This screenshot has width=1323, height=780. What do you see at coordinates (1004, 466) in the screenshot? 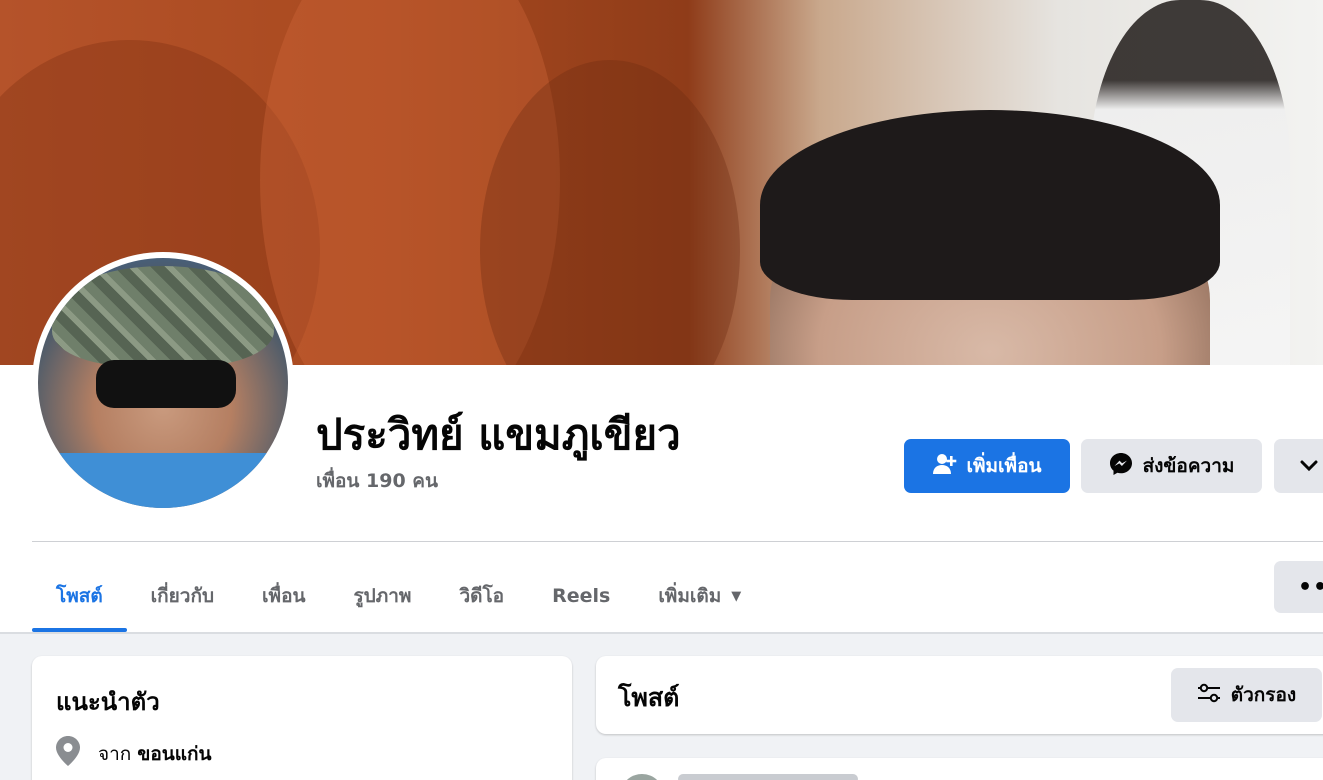
I see `add-friend-label: เพิ่มเพื่อน` at bounding box center [1004, 466].